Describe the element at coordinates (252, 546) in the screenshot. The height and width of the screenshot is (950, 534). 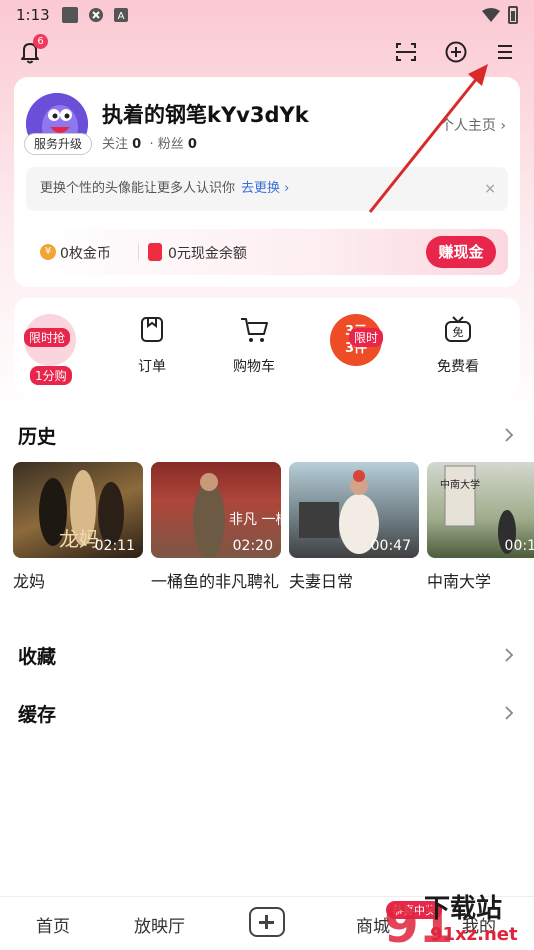
I see `duration-2: 02:20` at that location.